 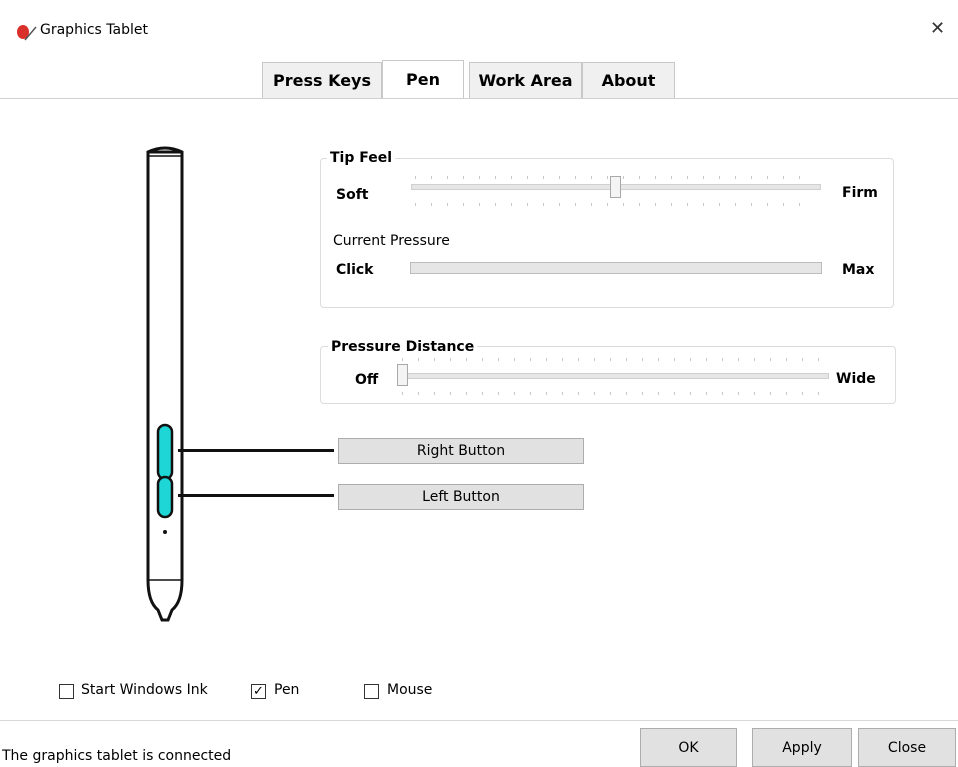 I want to click on pen-right-button-icon, so click(x=165, y=452).